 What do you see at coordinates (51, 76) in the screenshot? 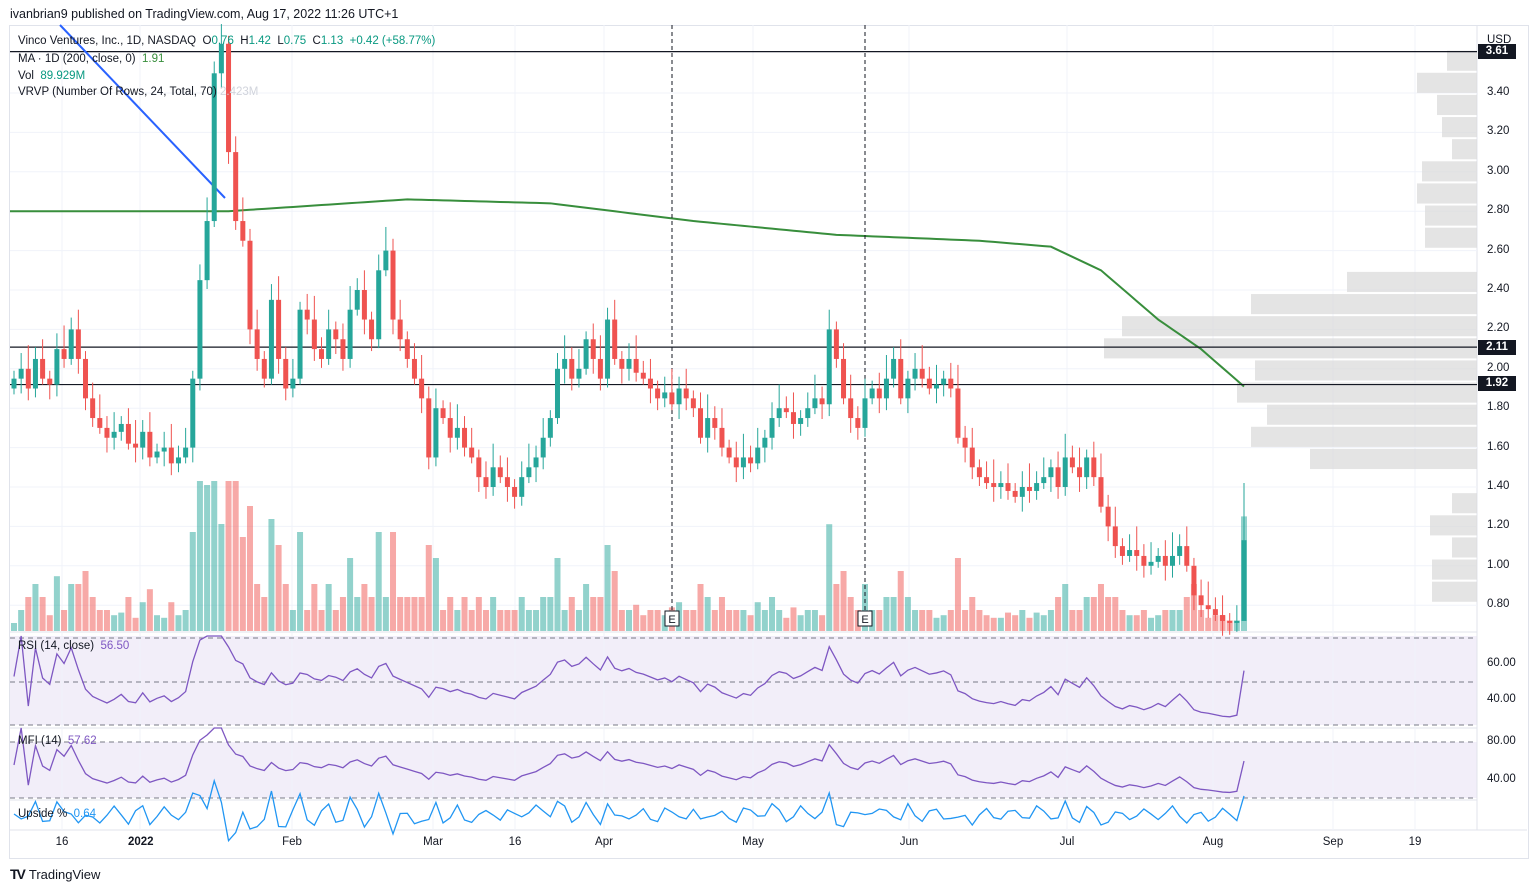
I see `vol-legend: Vol 89.929M` at bounding box center [51, 76].